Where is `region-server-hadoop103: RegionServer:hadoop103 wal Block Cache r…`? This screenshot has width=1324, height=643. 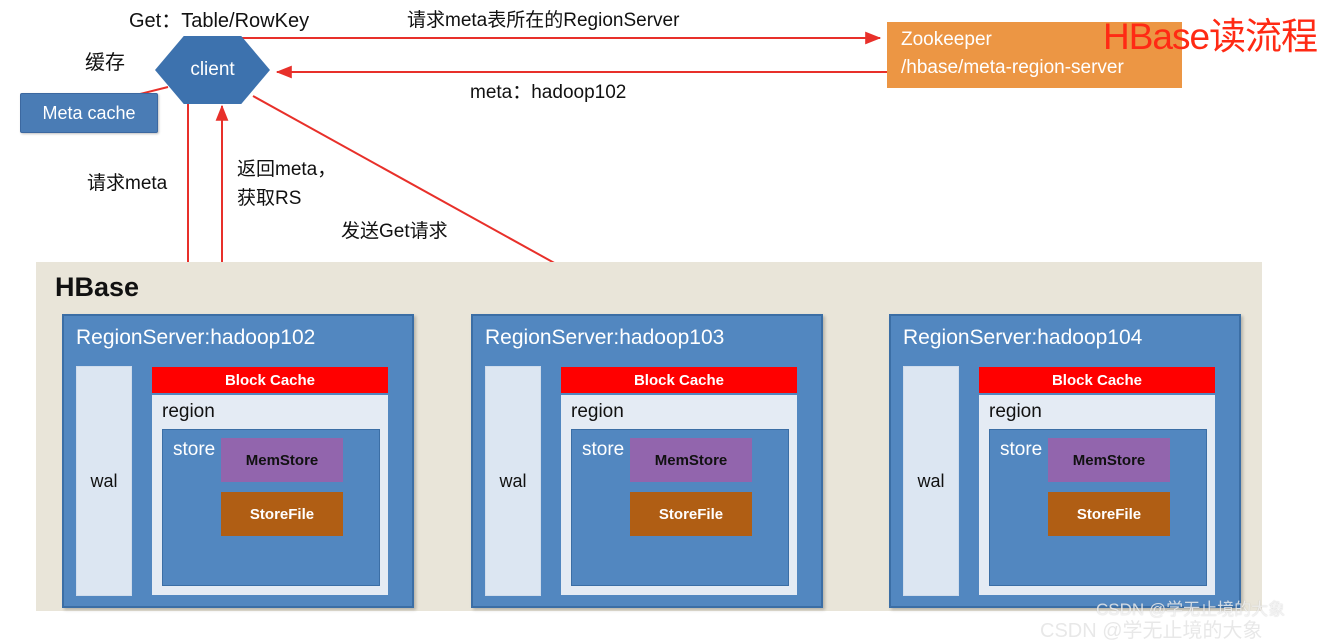 region-server-hadoop103: RegionServer:hadoop103 wal Block Cache r… is located at coordinates (647, 461).